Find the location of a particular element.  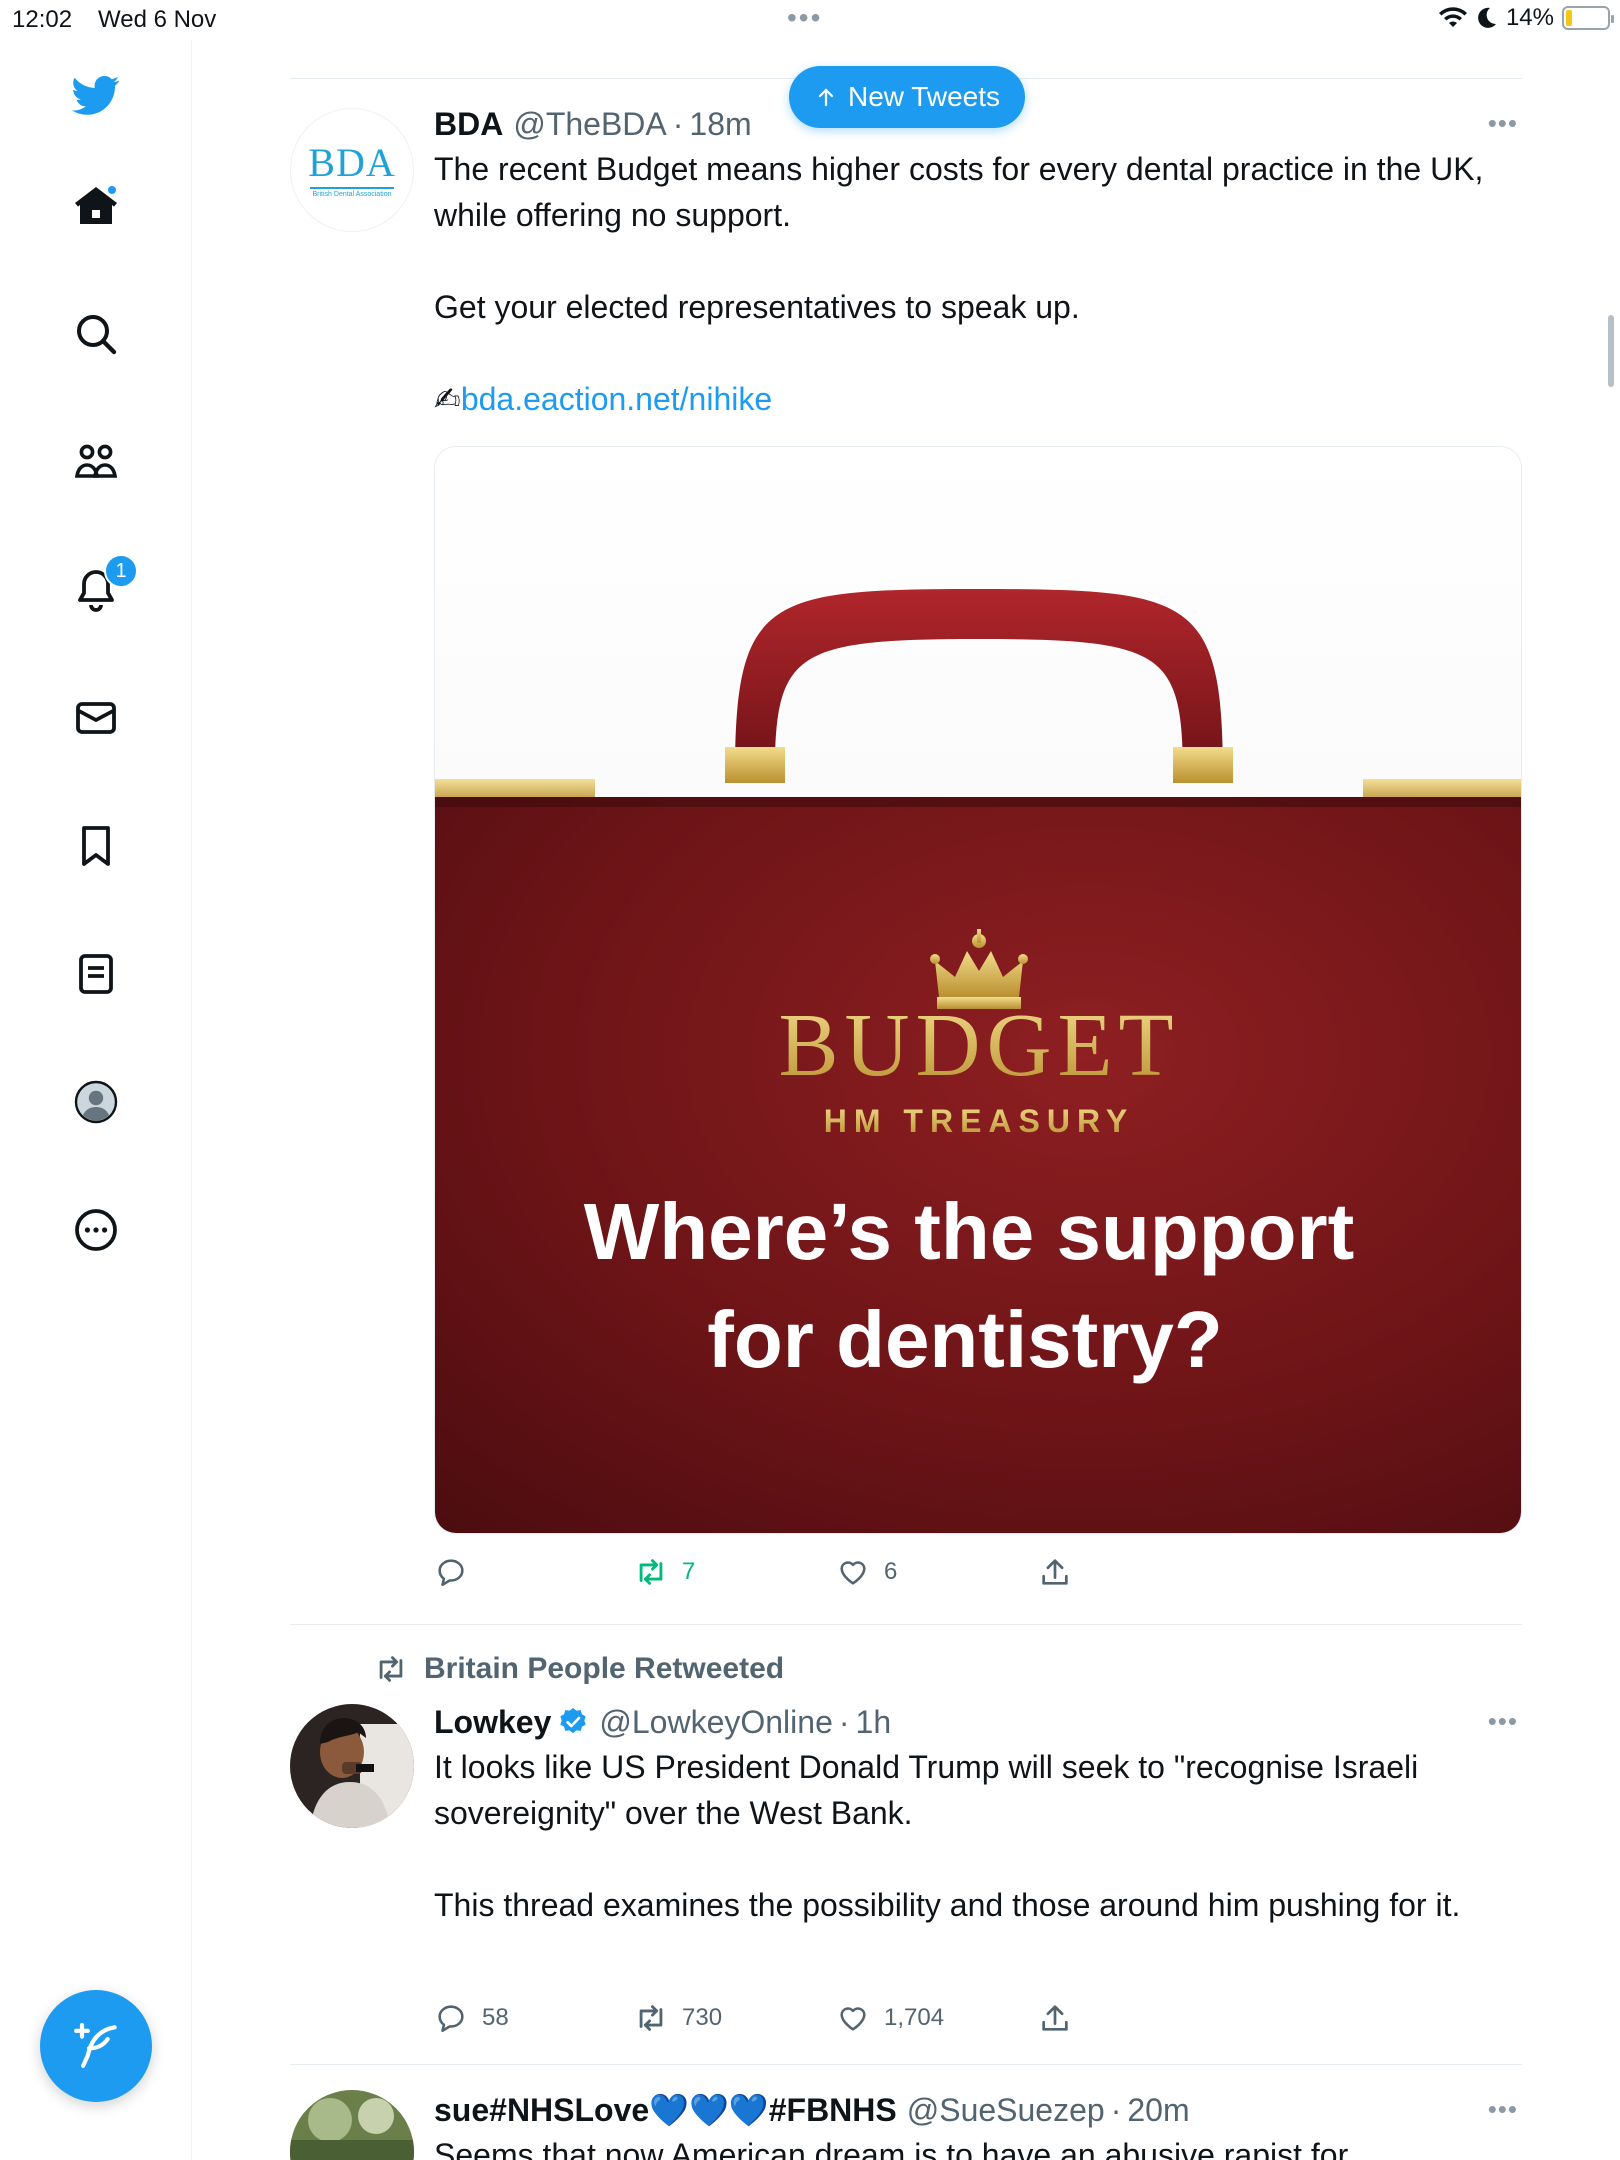

status-time: 12:02 is located at coordinates (42, 19).